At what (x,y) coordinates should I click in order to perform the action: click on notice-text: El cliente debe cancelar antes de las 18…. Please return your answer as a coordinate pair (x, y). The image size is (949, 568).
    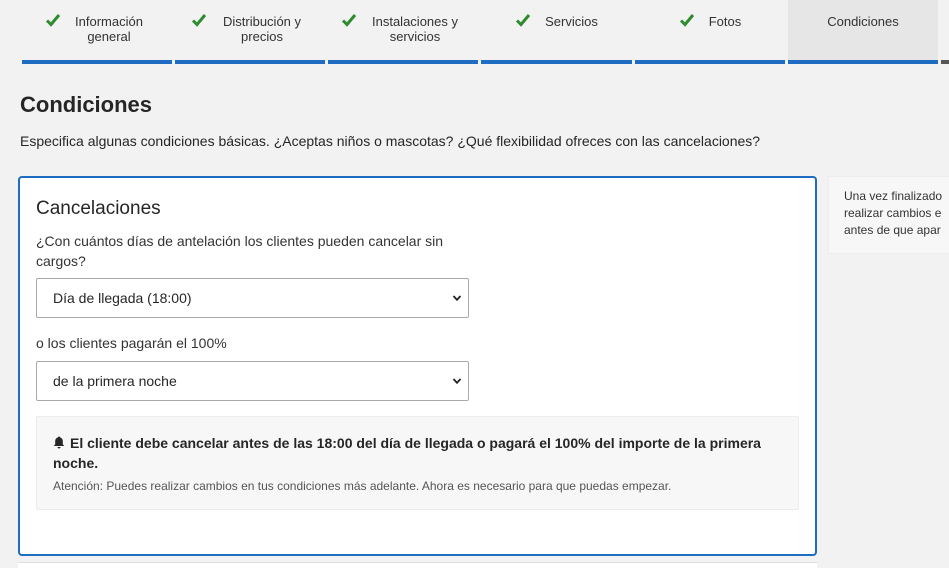
    Looking at the image, I should click on (407, 453).